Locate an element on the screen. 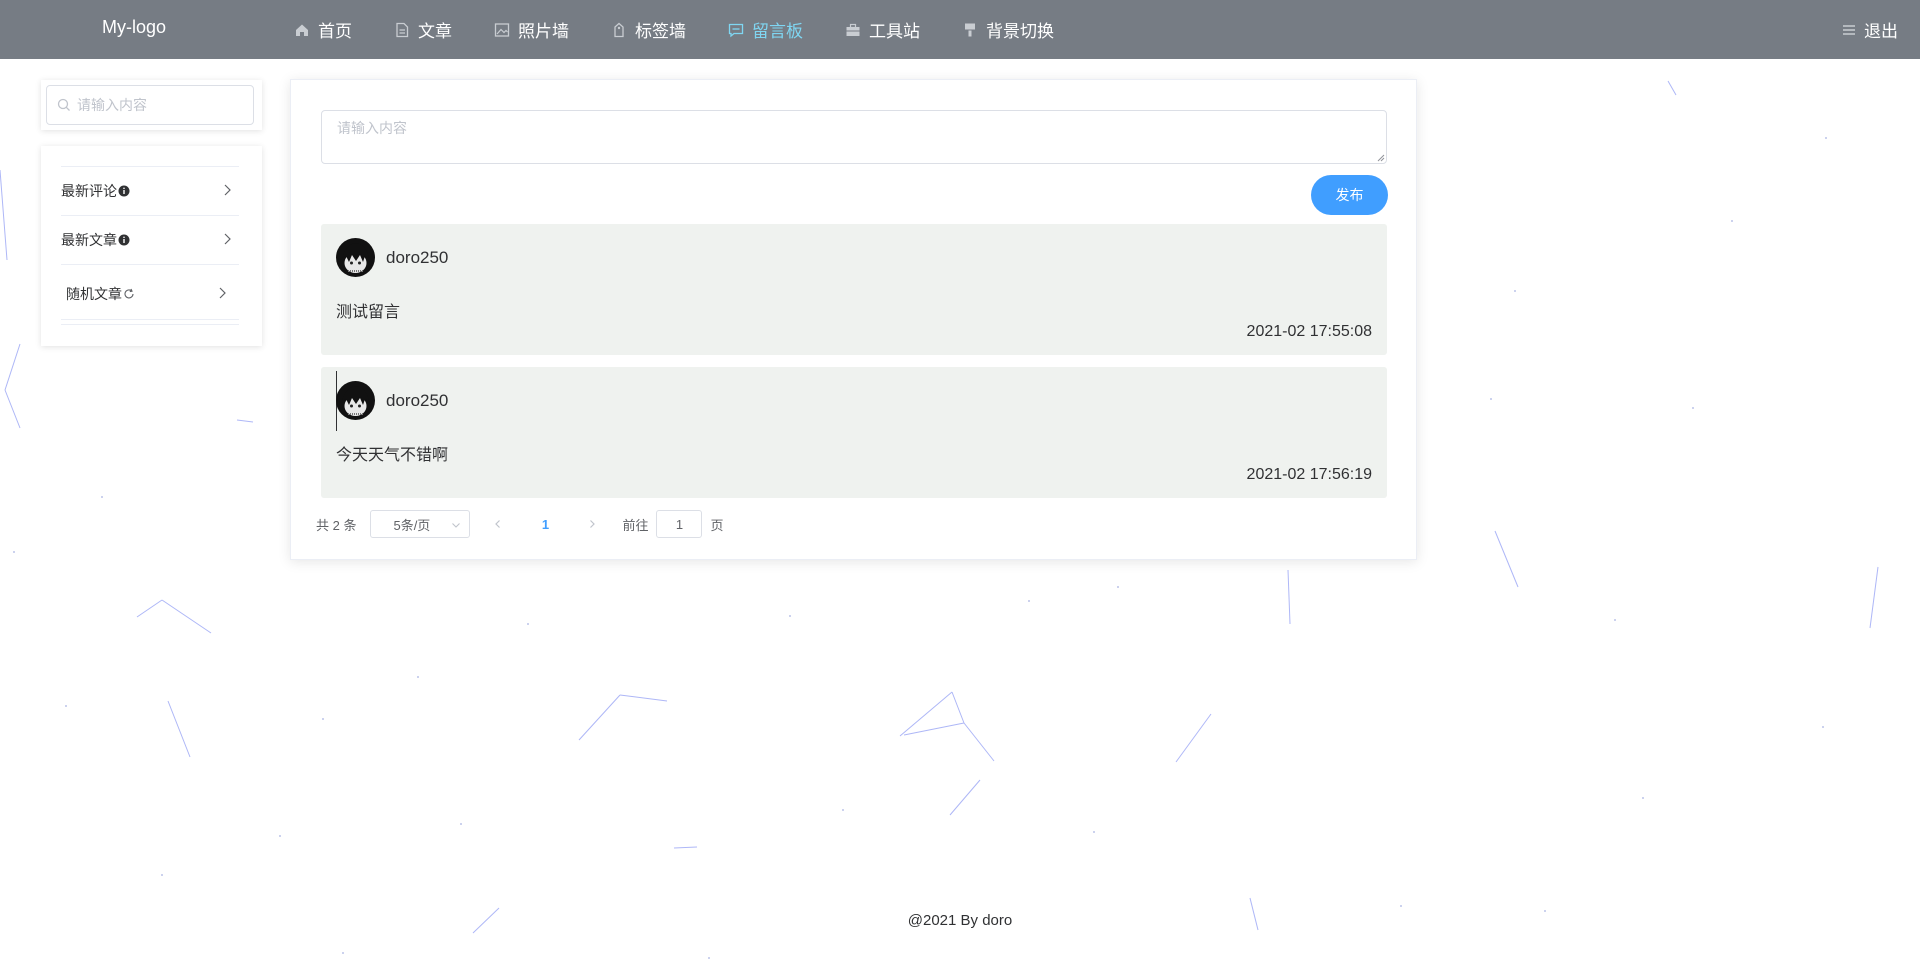 The width and height of the screenshot is (1920, 976). nav-item-articles: 文章 is located at coordinates (423, 29).